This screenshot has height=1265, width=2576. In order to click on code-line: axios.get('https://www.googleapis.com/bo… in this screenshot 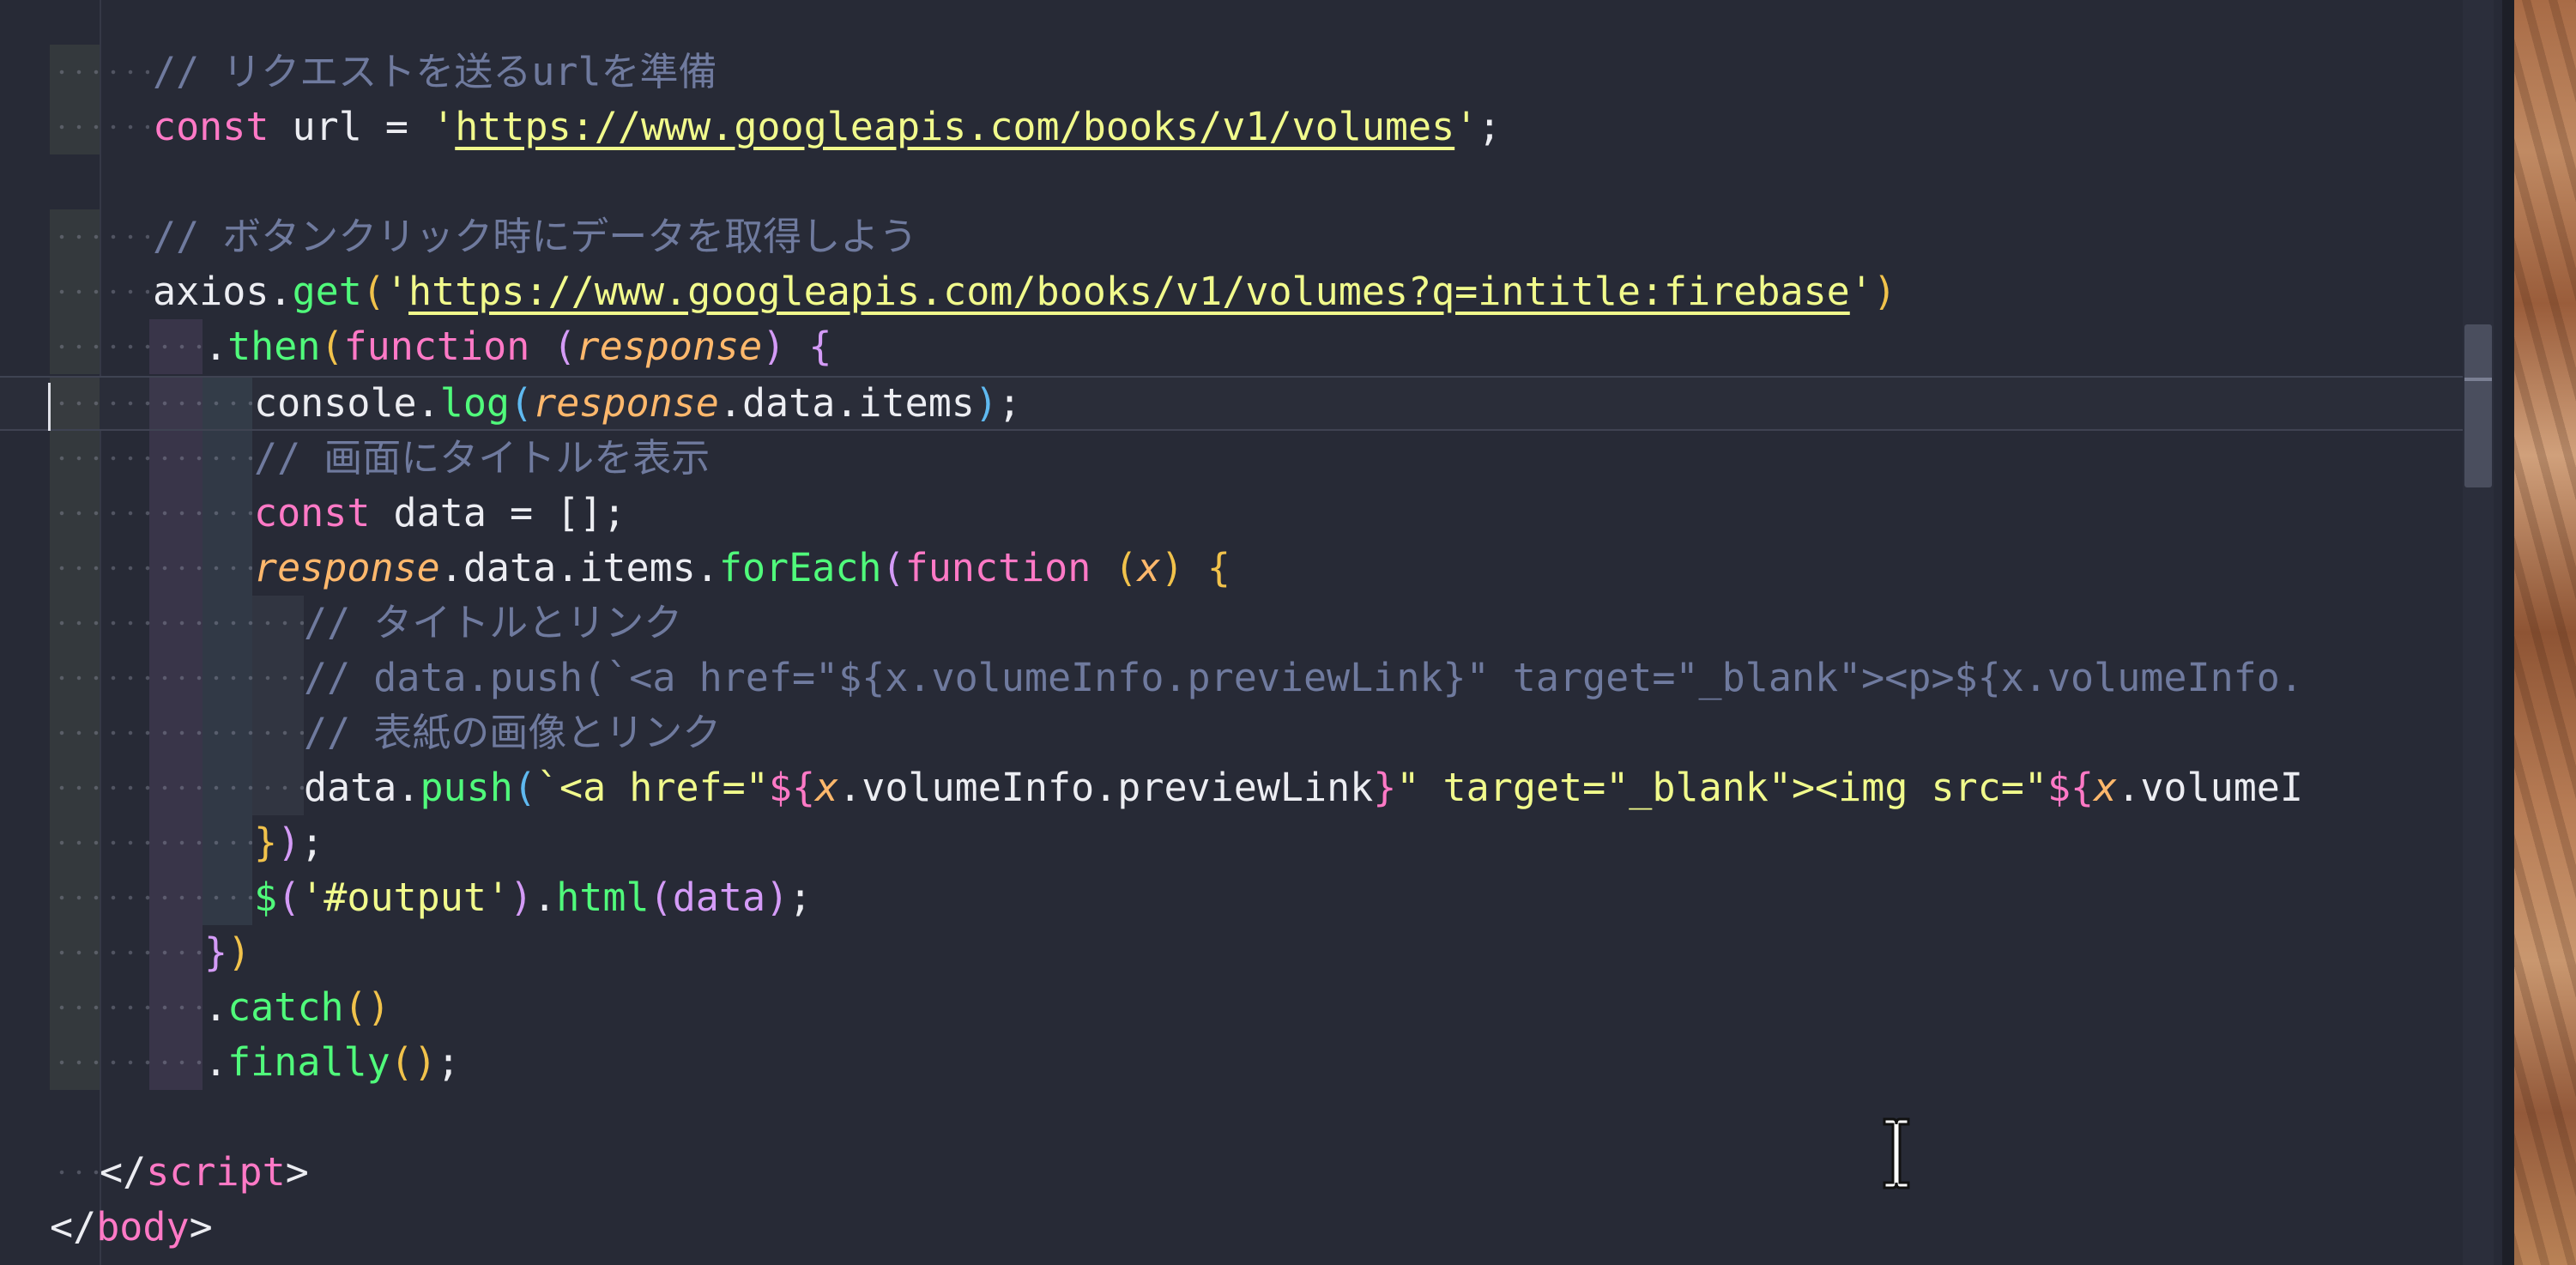, I will do `click(1238, 291)`.